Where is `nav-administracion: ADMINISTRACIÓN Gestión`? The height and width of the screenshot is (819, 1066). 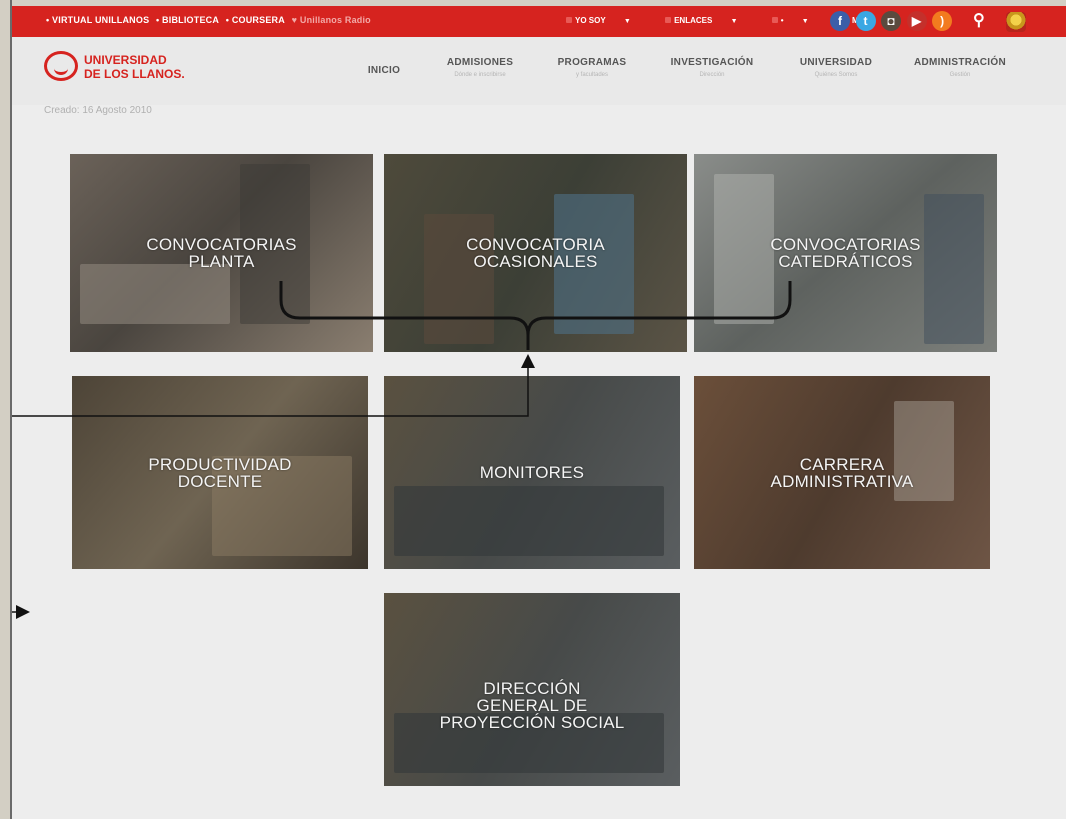
nav-administracion: ADMINISTRACIÓN Gestión is located at coordinates (960, 67).